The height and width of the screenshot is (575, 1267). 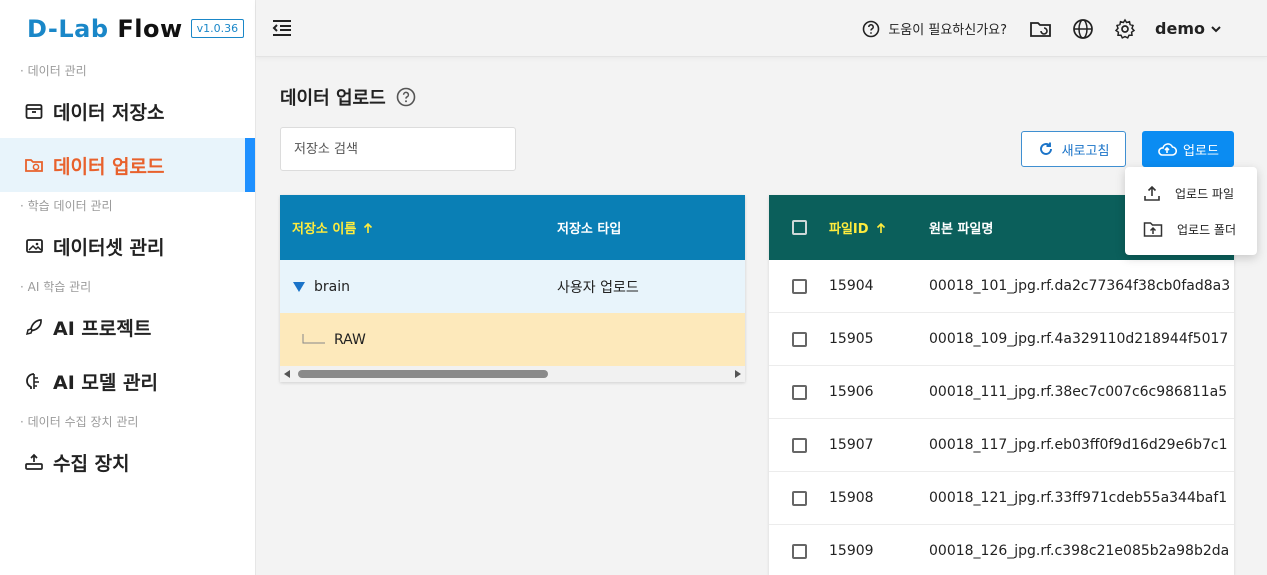 What do you see at coordinates (109, 166) in the screenshot?
I see `sidebar-item-label: 데이터 업로드` at bounding box center [109, 166].